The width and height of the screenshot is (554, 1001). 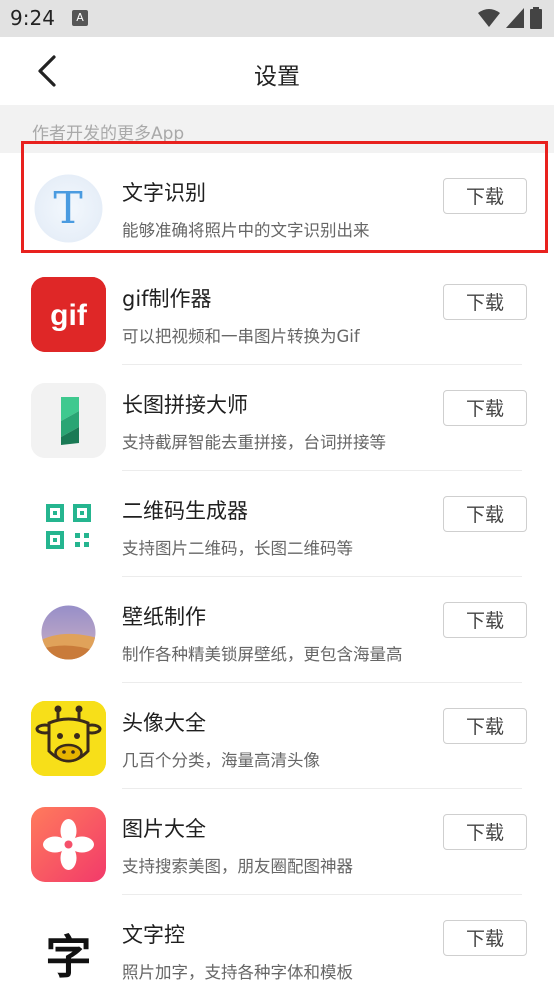 I want to click on app-name: 图片大全, so click(x=164, y=829).